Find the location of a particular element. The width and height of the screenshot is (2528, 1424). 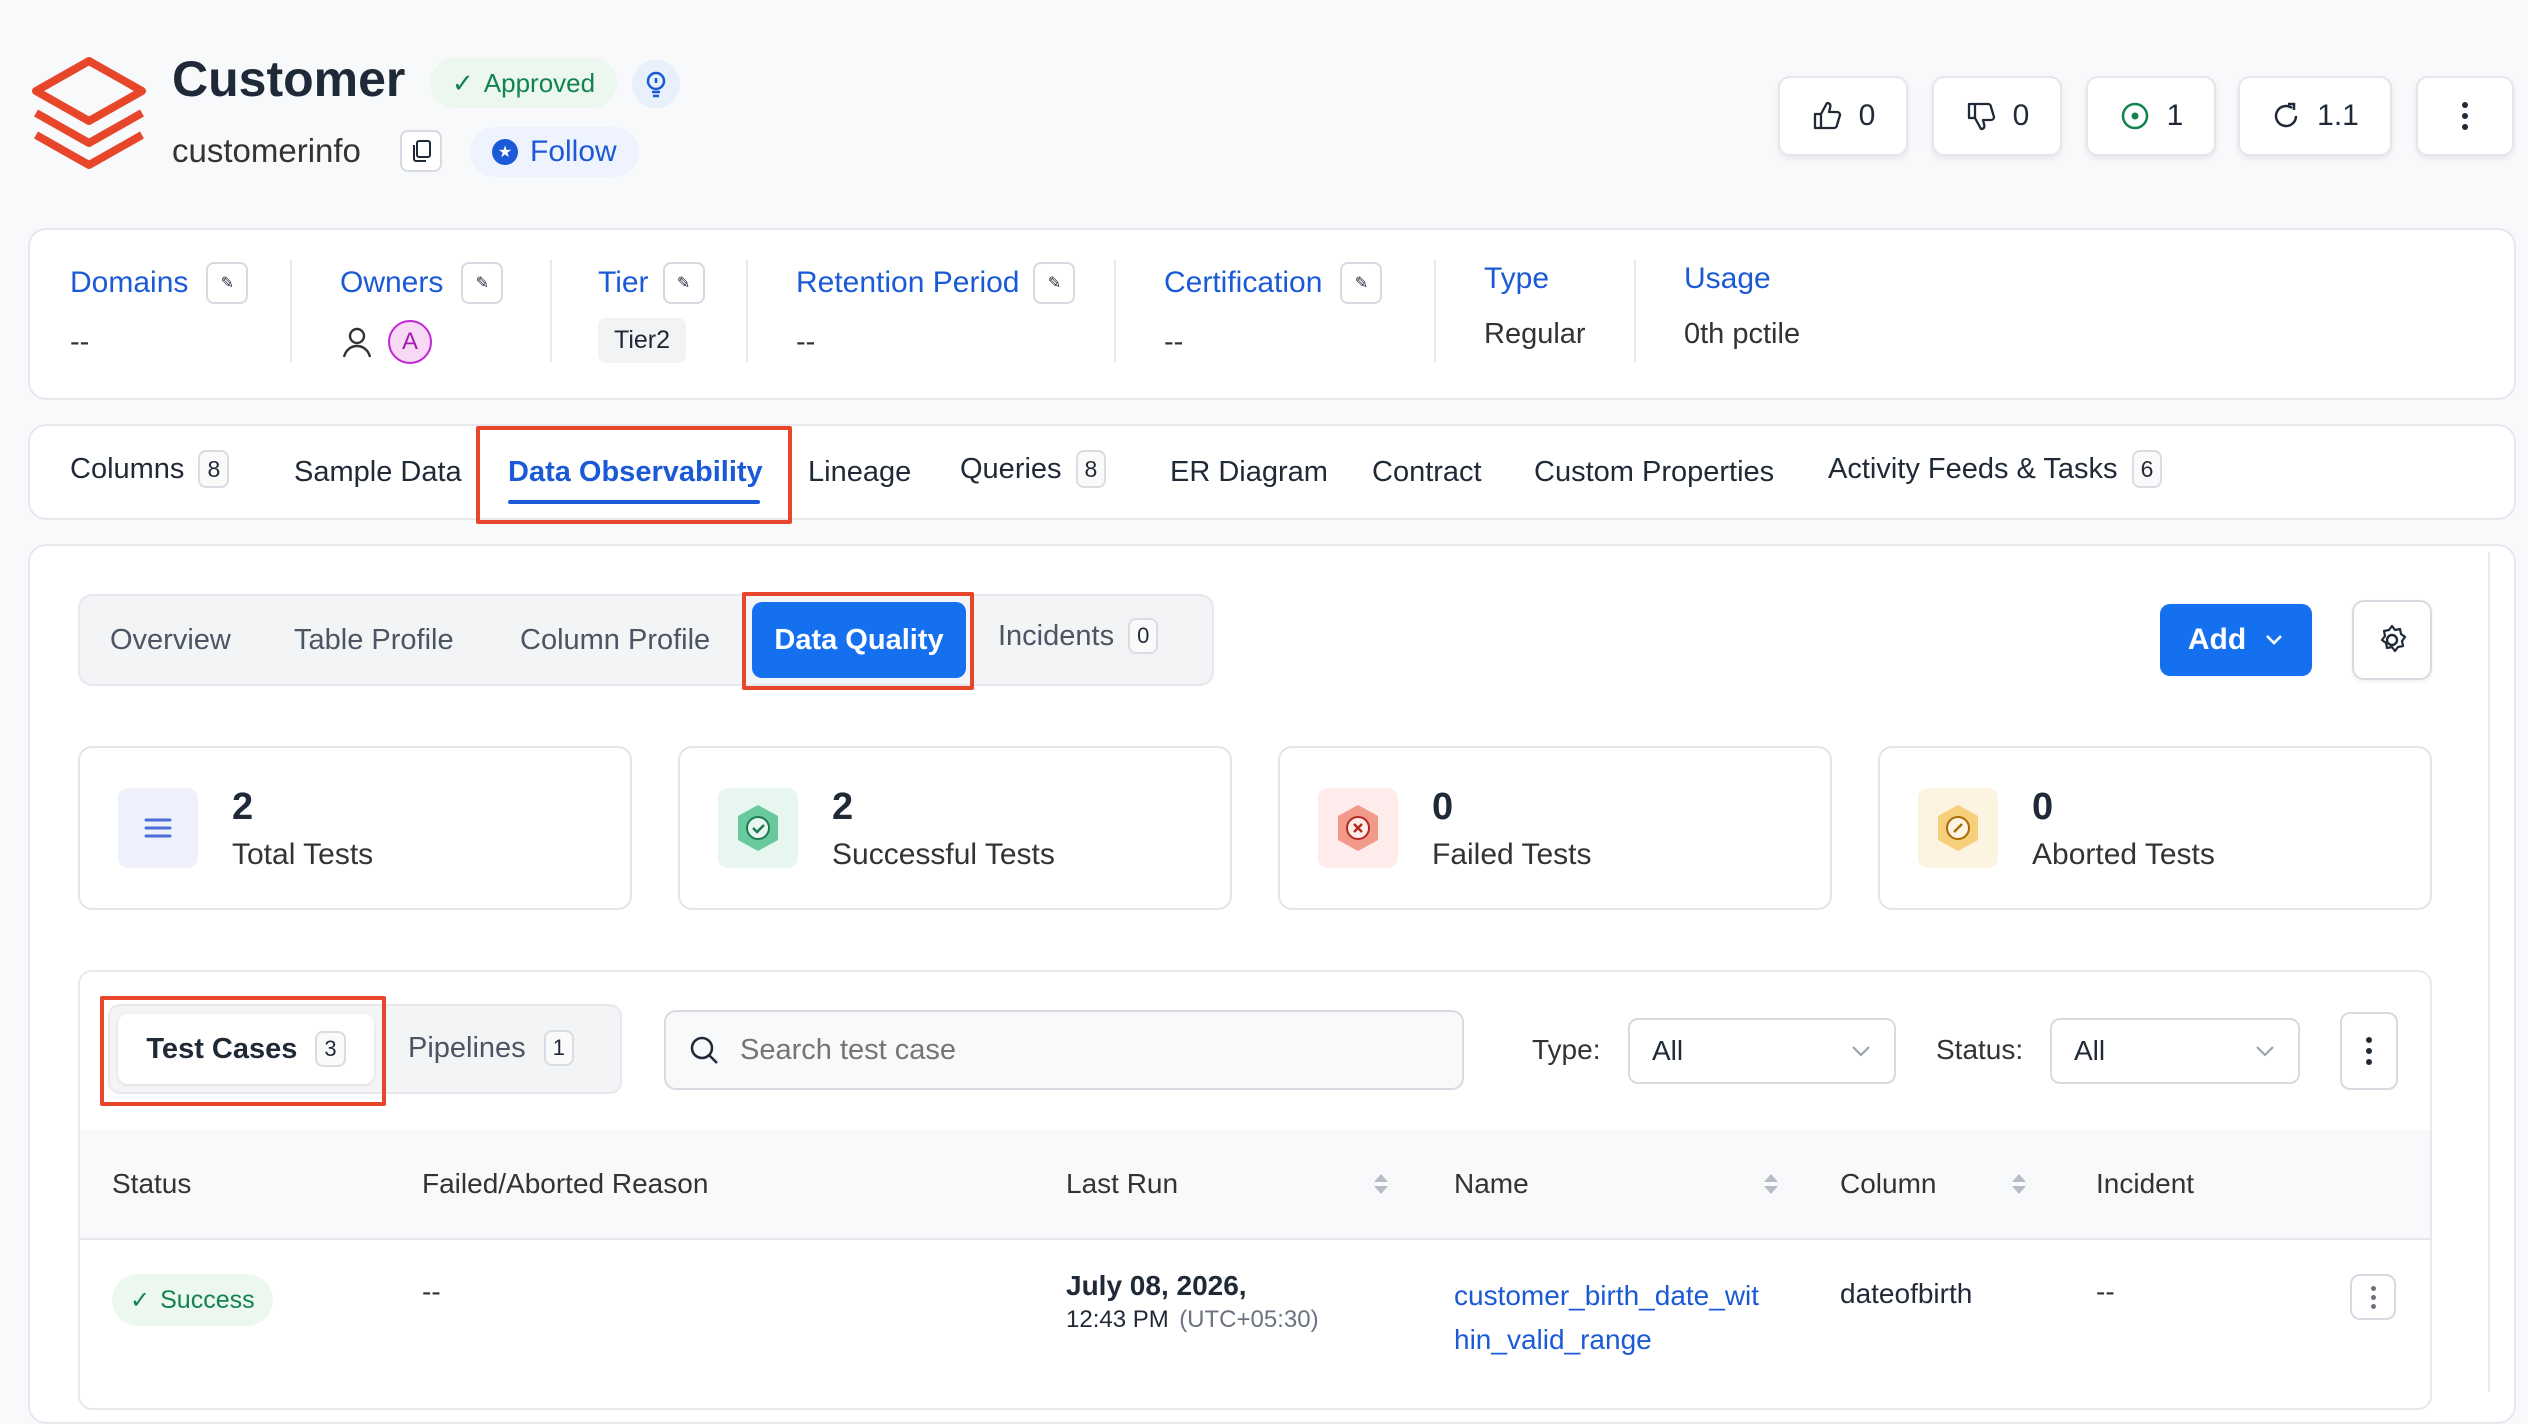

entity-fqn: customerinfo is located at coordinates (266, 150).